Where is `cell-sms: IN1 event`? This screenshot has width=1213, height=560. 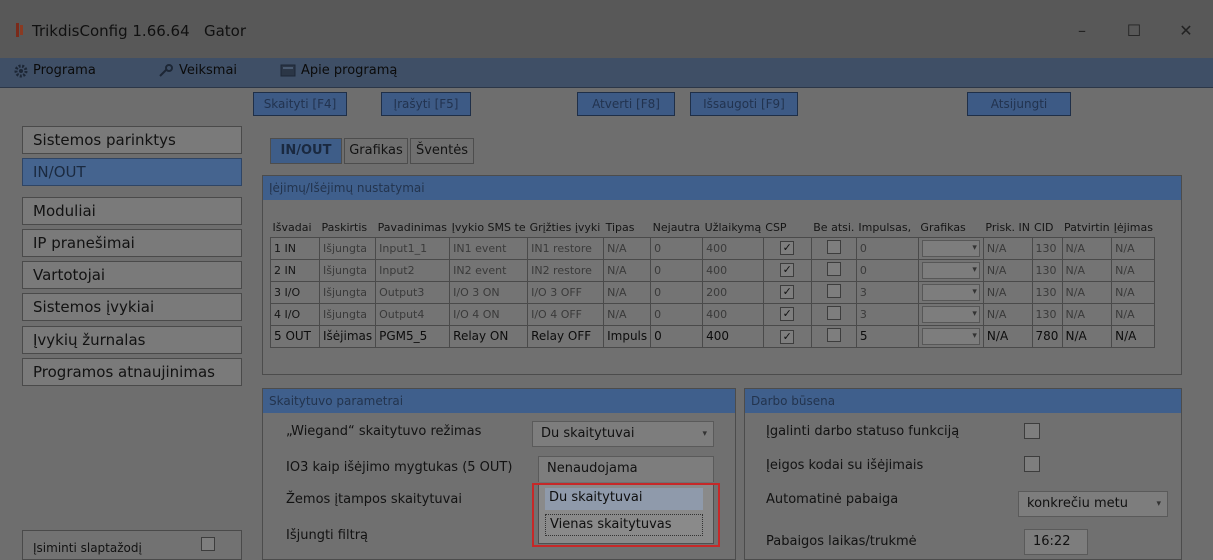
cell-sms: IN1 event is located at coordinates (489, 248).